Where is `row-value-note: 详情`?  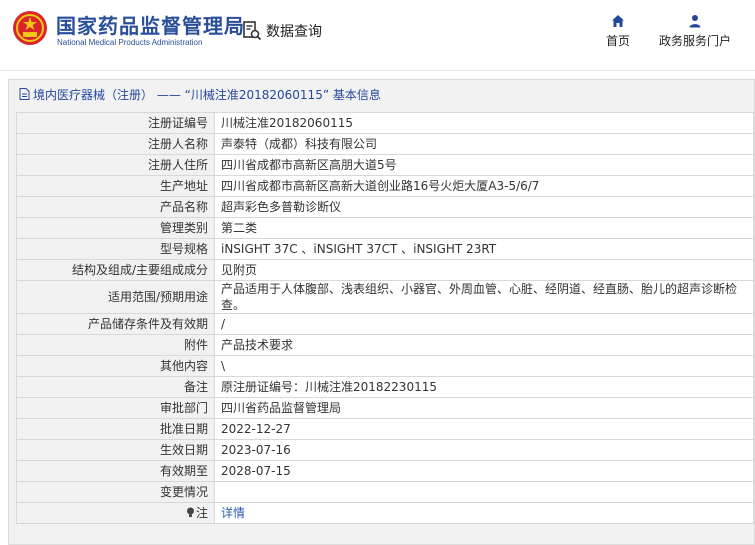 row-value-note: 详情 is located at coordinates (484, 513).